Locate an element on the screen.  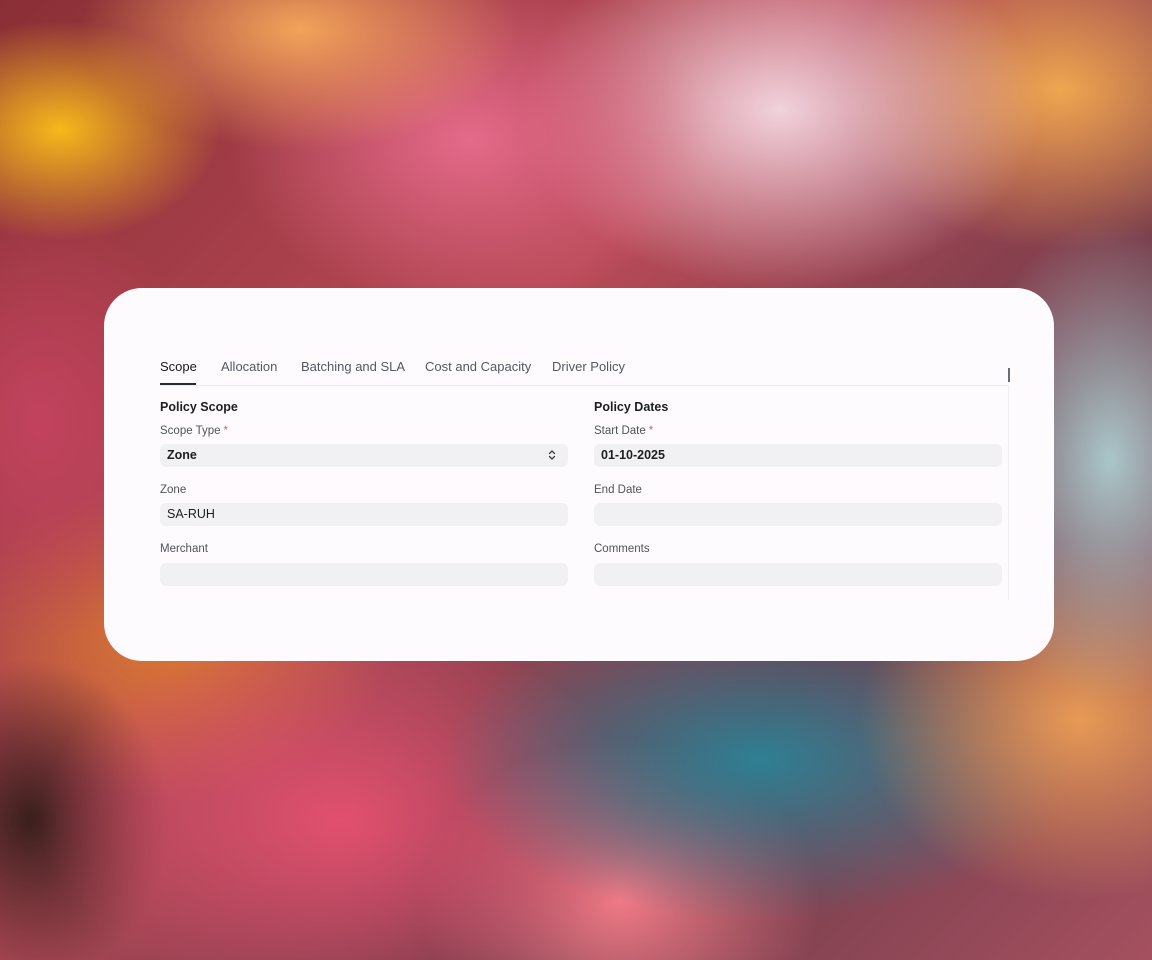
comments-field is located at coordinates (798, 574).